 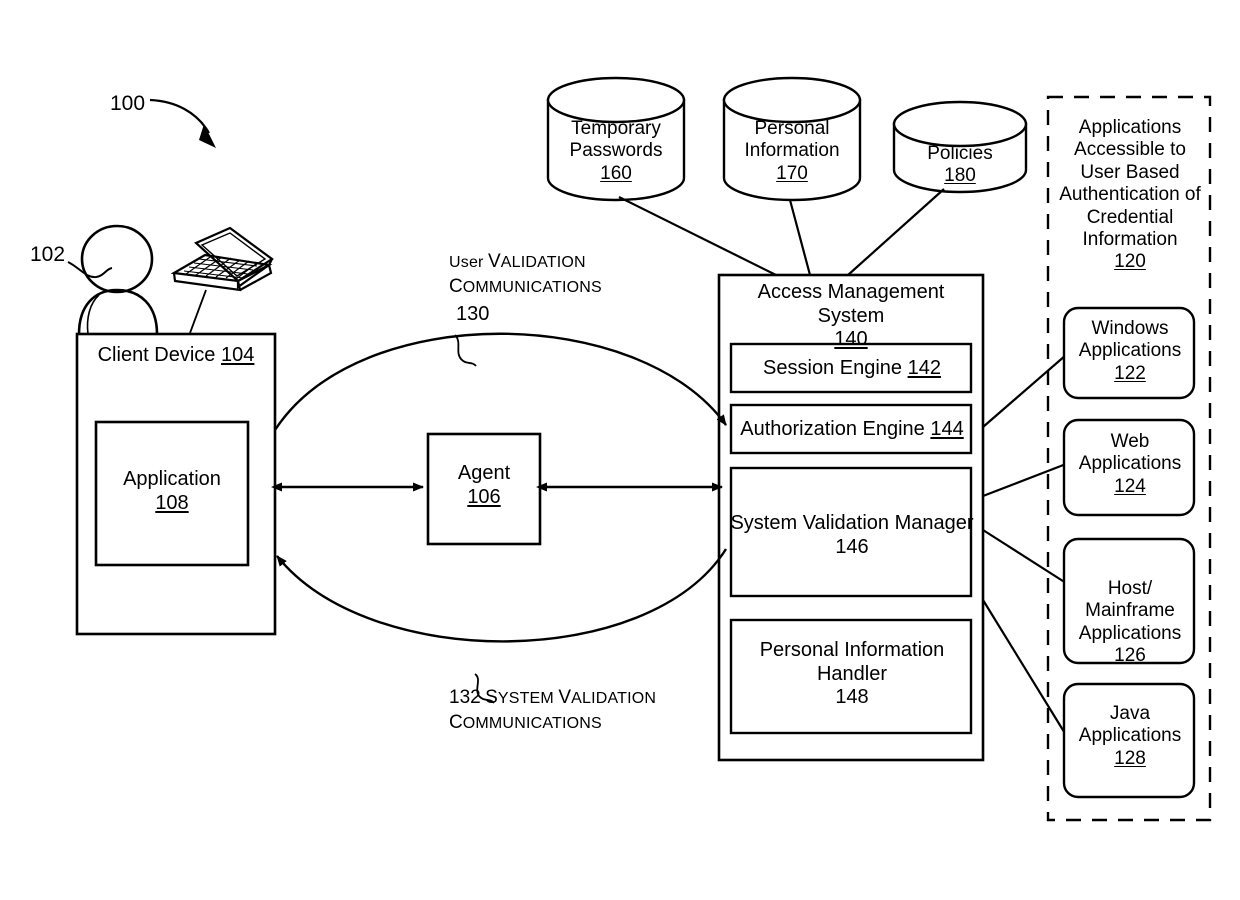 I want to click on personal-information-ref: 170, so click(x=792, y=173).